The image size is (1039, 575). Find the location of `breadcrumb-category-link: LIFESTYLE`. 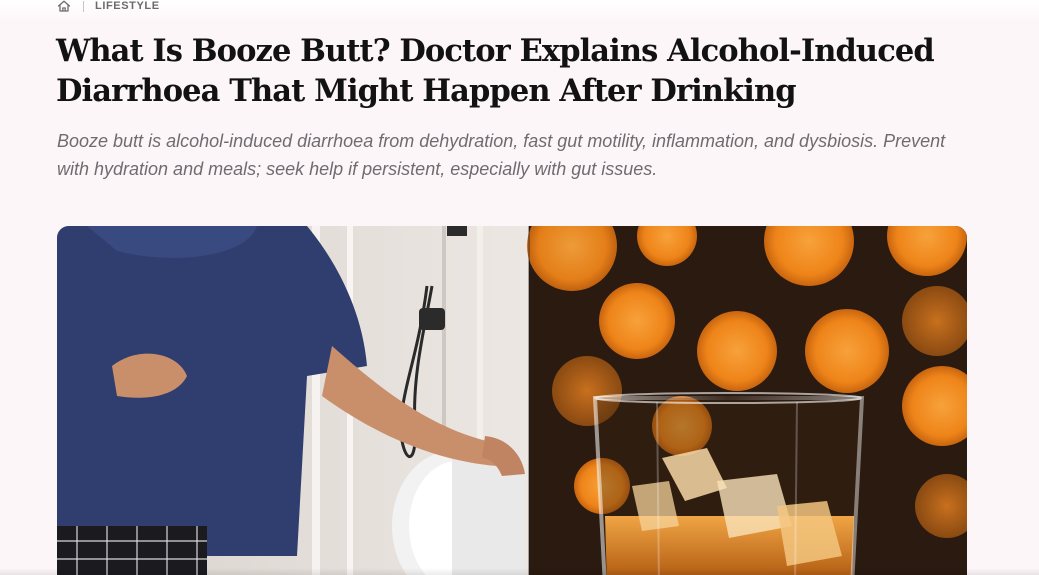

breadcrumb-category-link: LIFESTYLE is located at coordinates (127, 6).